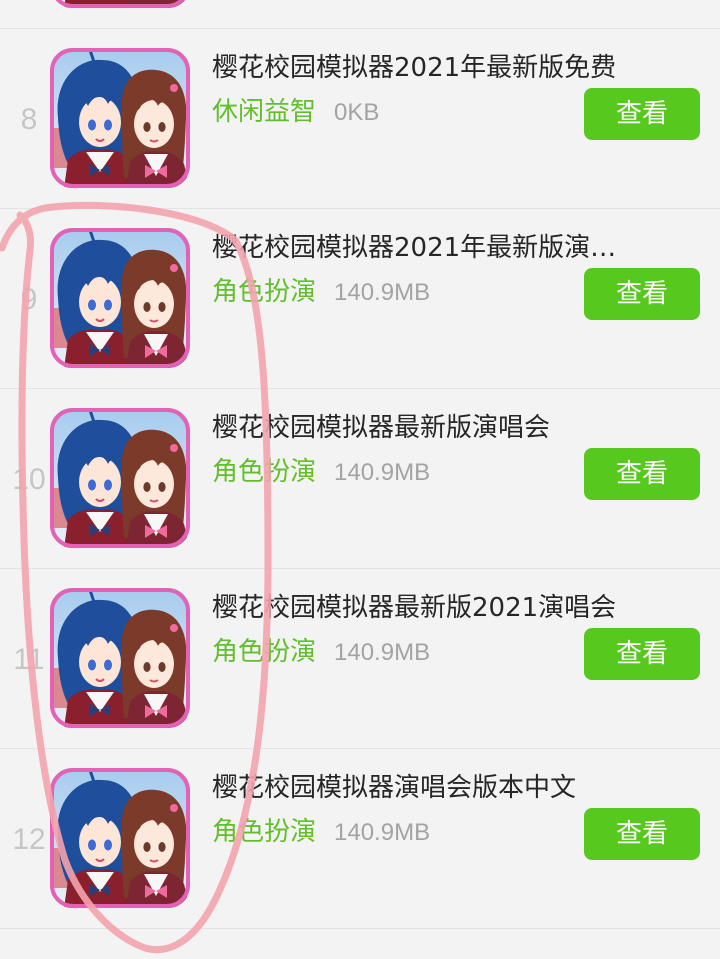 The height and width of the screenshot is (959, 720). What do you see at coordinates (264, 112) in the screenshot?
I see `app-category: 休闲益智` at bounding box center [264, 112].